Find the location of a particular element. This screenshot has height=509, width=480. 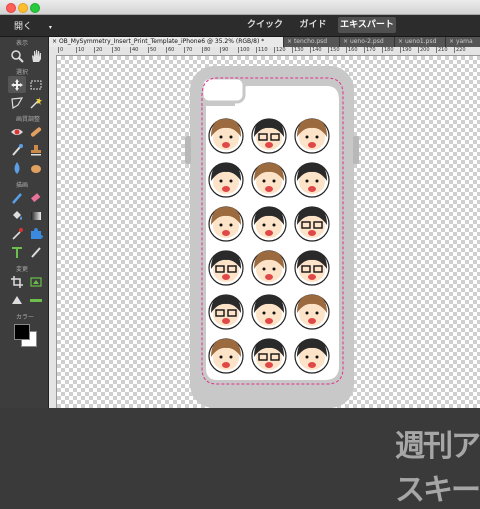

ruler-tick-label: 0 is located at coordinates (61, 50).